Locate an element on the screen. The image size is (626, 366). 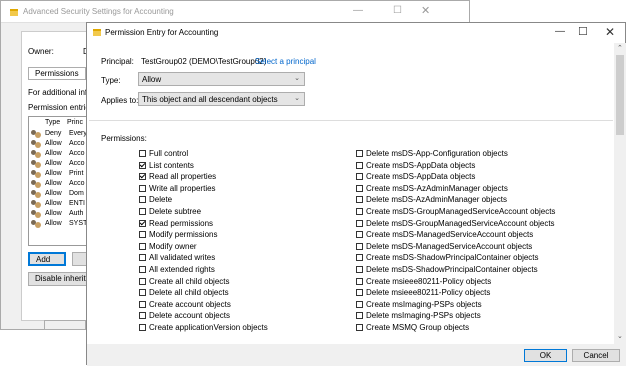
select-principal-link: Select a principal is located at coordinates (285, 61).